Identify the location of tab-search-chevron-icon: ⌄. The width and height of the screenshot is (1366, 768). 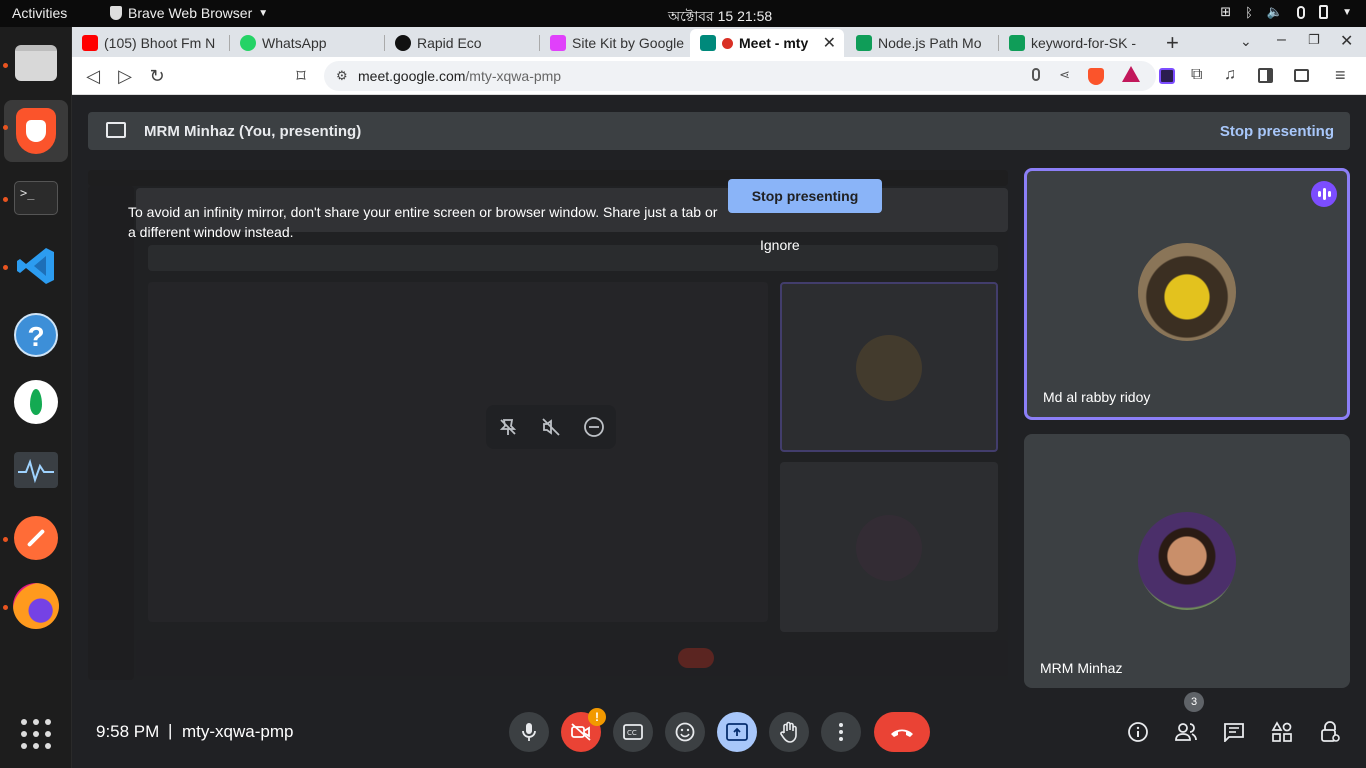
(1246, 41).